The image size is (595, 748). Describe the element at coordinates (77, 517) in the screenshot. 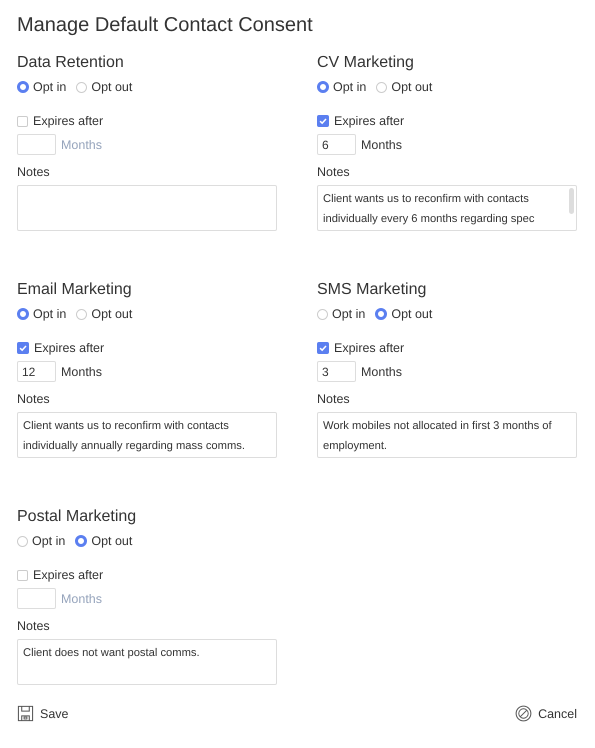

I see `section-title: Postal Marketing` at that location.